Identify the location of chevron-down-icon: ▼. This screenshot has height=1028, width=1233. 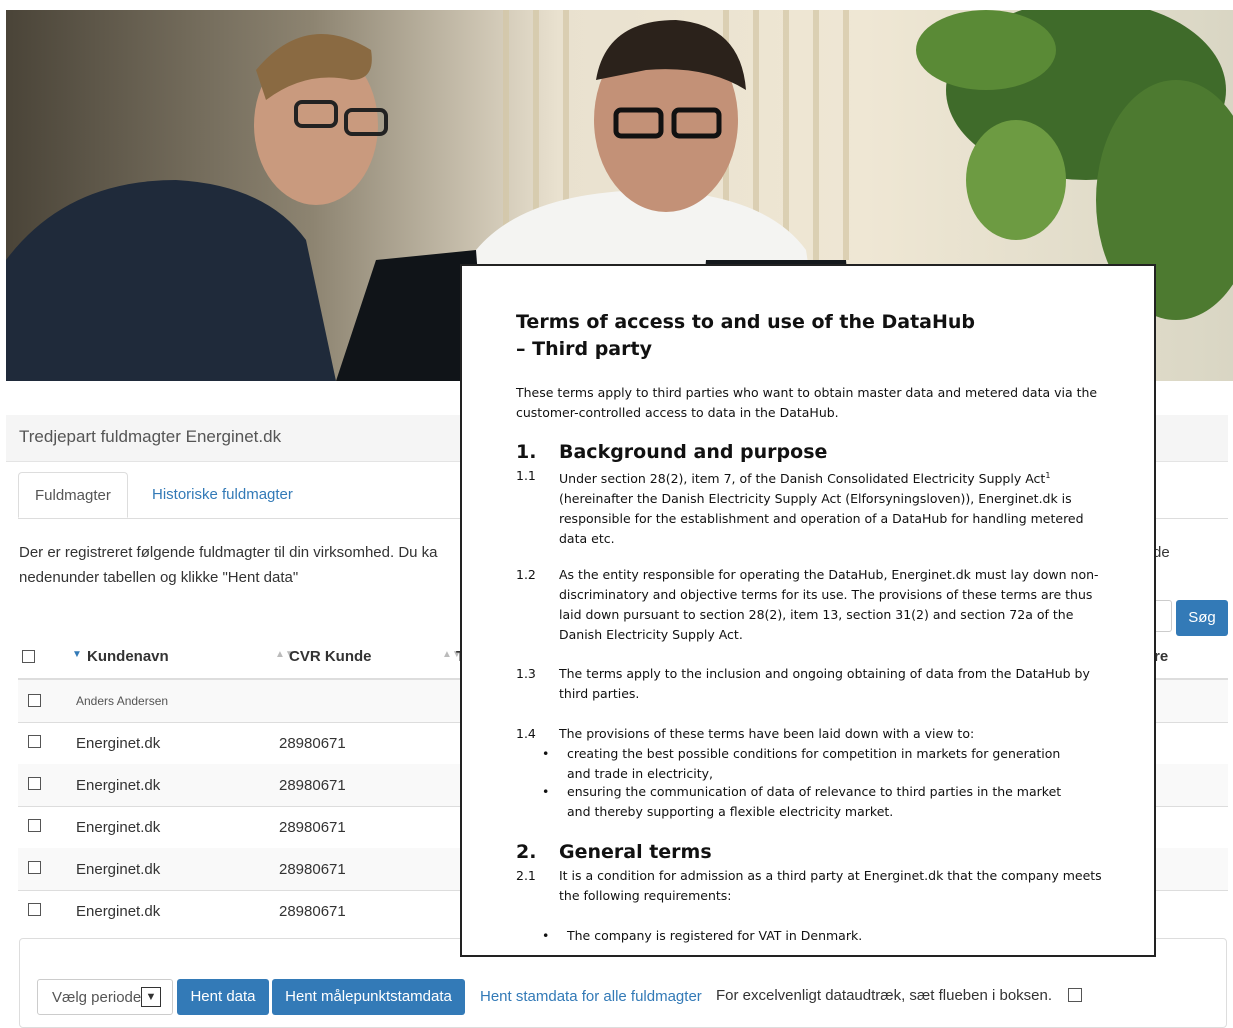
(151, 997).